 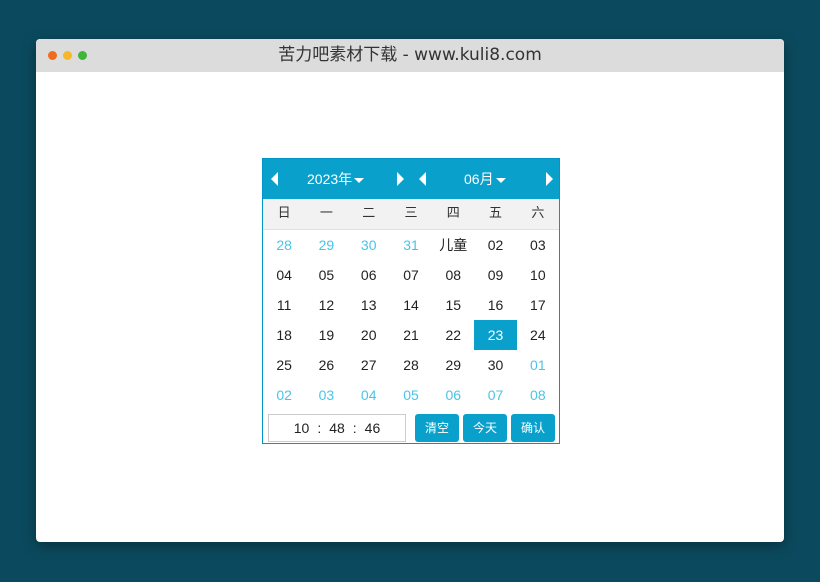 What do you see at coordinates (359, 180) in the screenshot?
I see `year-caret-icon` at bounding box center [359, 180].